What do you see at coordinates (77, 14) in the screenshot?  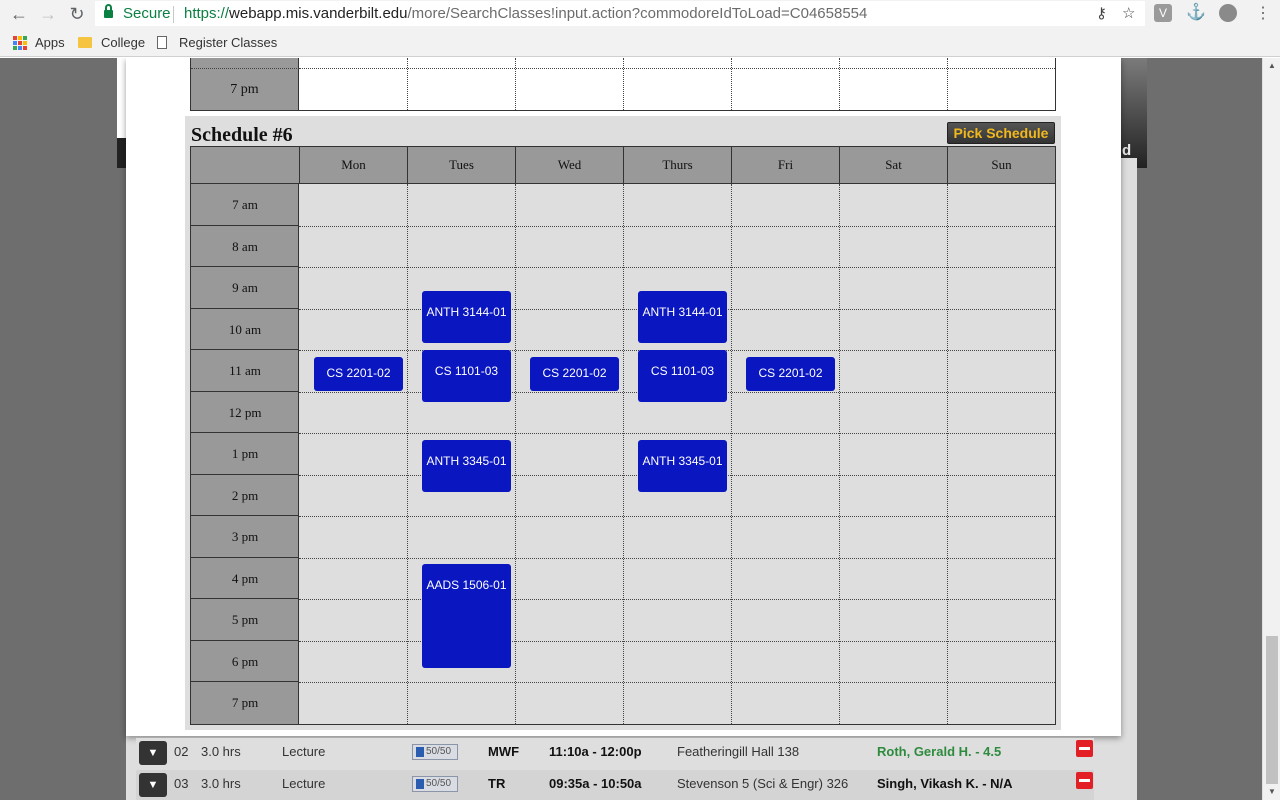 I see `reload-icon: ↻` at bounding box center [77, 14].